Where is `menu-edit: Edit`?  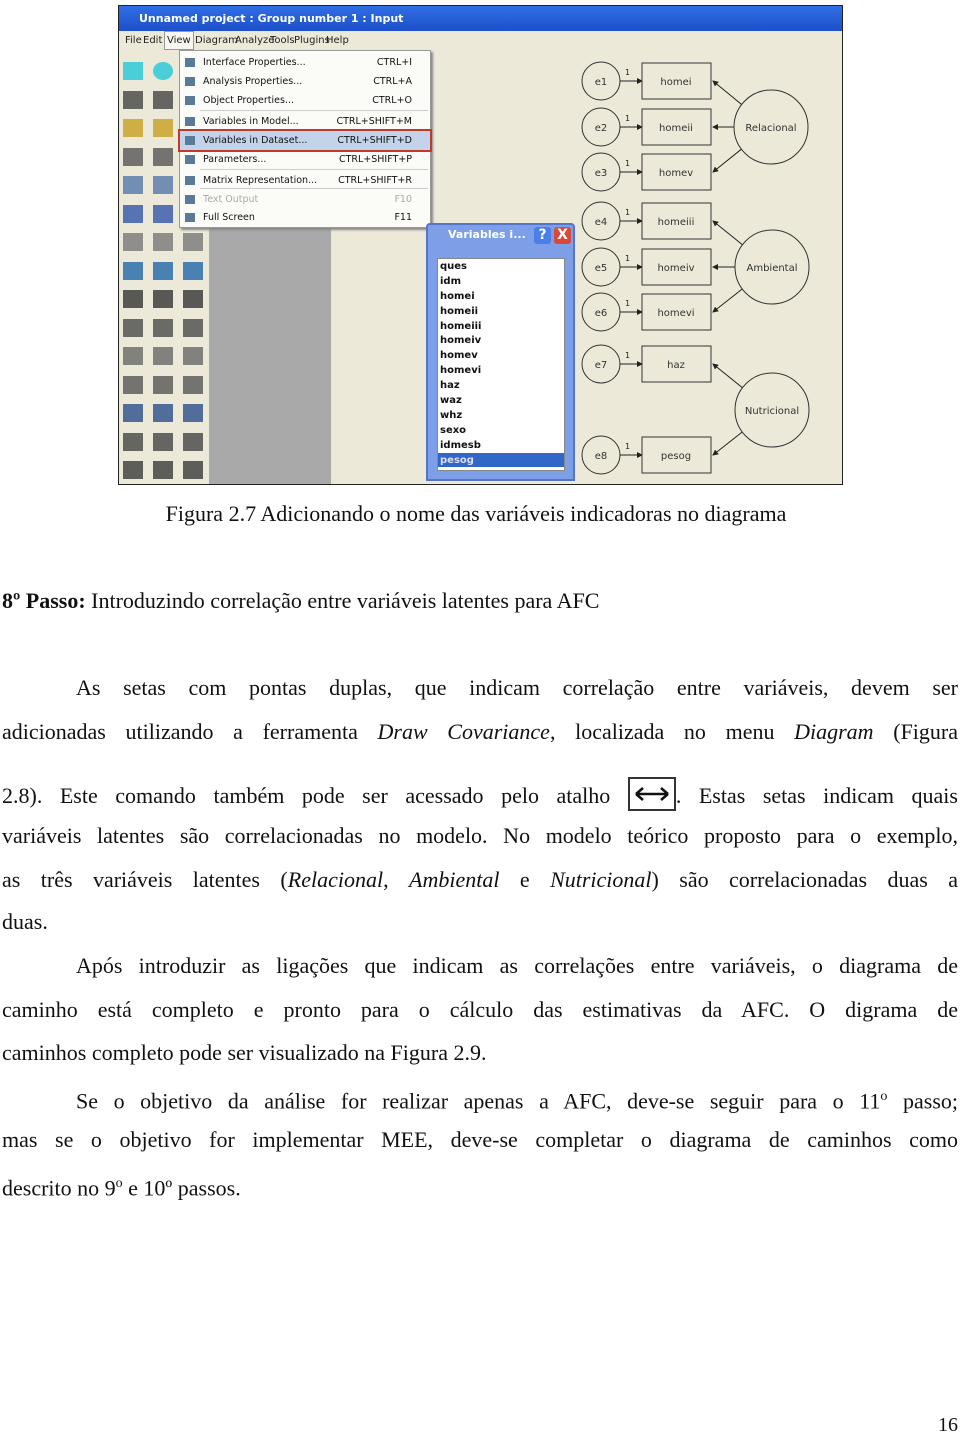
menu-edit: Edit is located at coordinates (152, 40).